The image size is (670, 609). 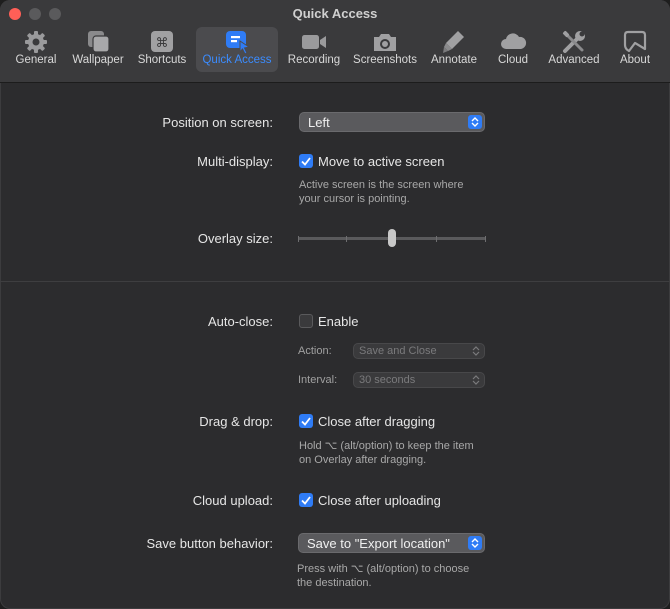 What do you see at coordinates (513, 60) in the screenshot?
I see `tab-label: Cloud` at bounding box center [513, 60].